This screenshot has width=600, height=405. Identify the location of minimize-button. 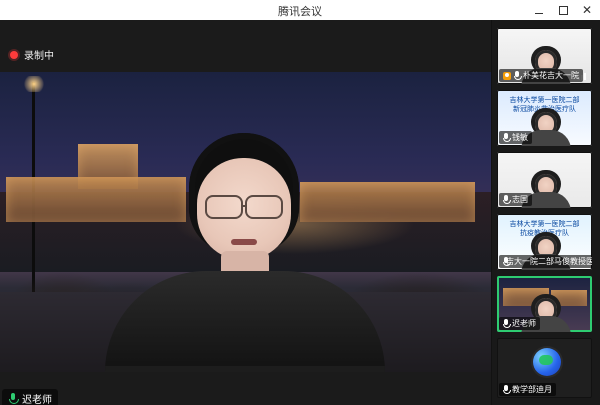
(539, 10).